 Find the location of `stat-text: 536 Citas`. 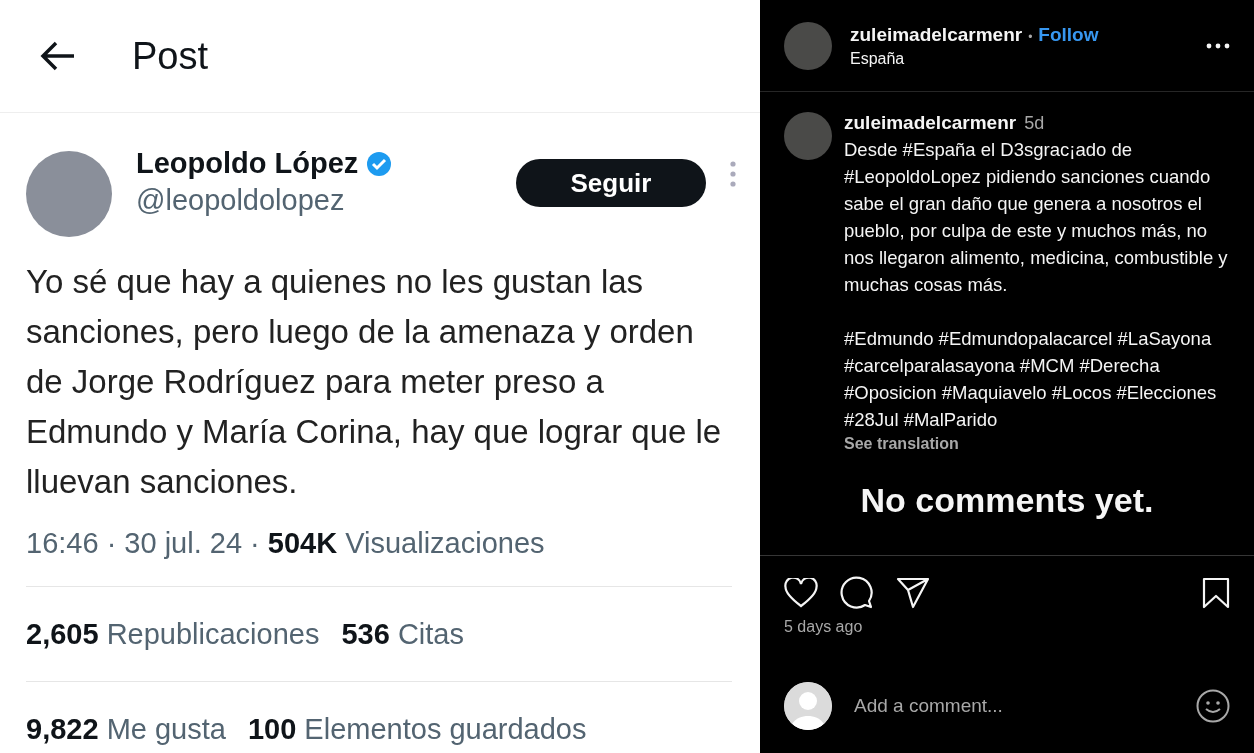

stat-text: 536 Citas is located at coordinates (402, 634).